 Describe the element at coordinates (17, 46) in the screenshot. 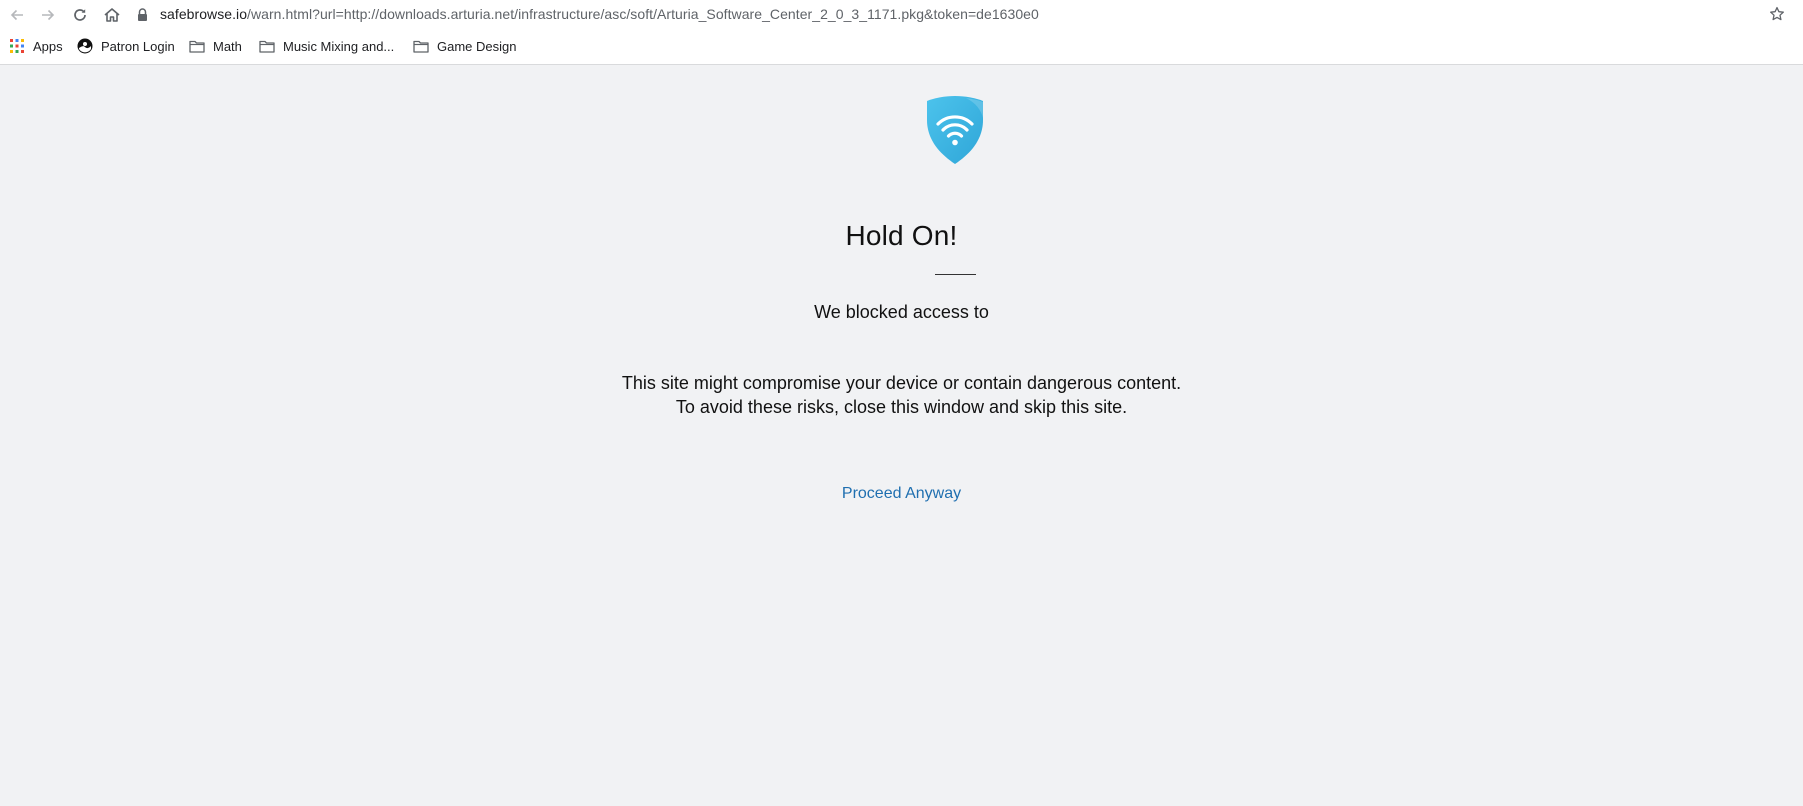

I see `apps-grid-icon` at that location.